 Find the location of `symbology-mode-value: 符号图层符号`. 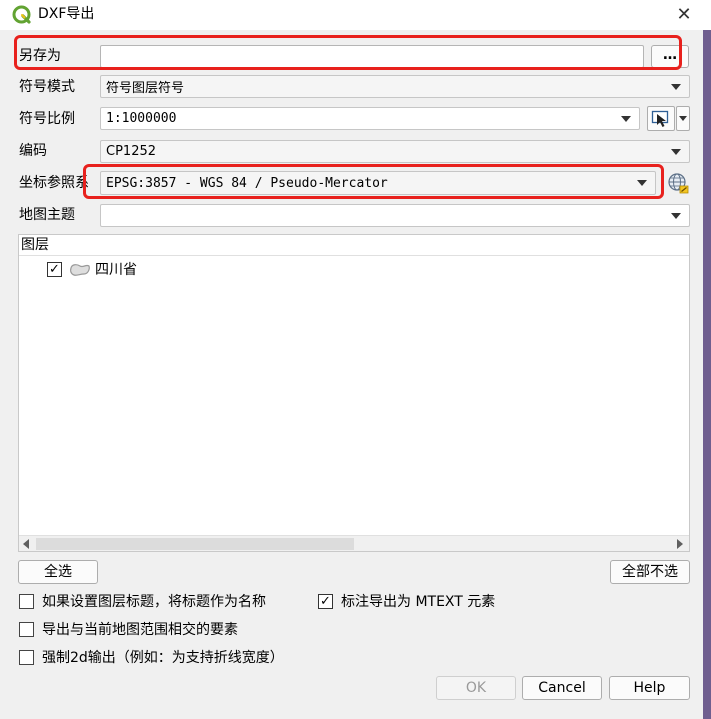

symbology-mode-value: 符号图层符号 is located at coordinates (145, 88).